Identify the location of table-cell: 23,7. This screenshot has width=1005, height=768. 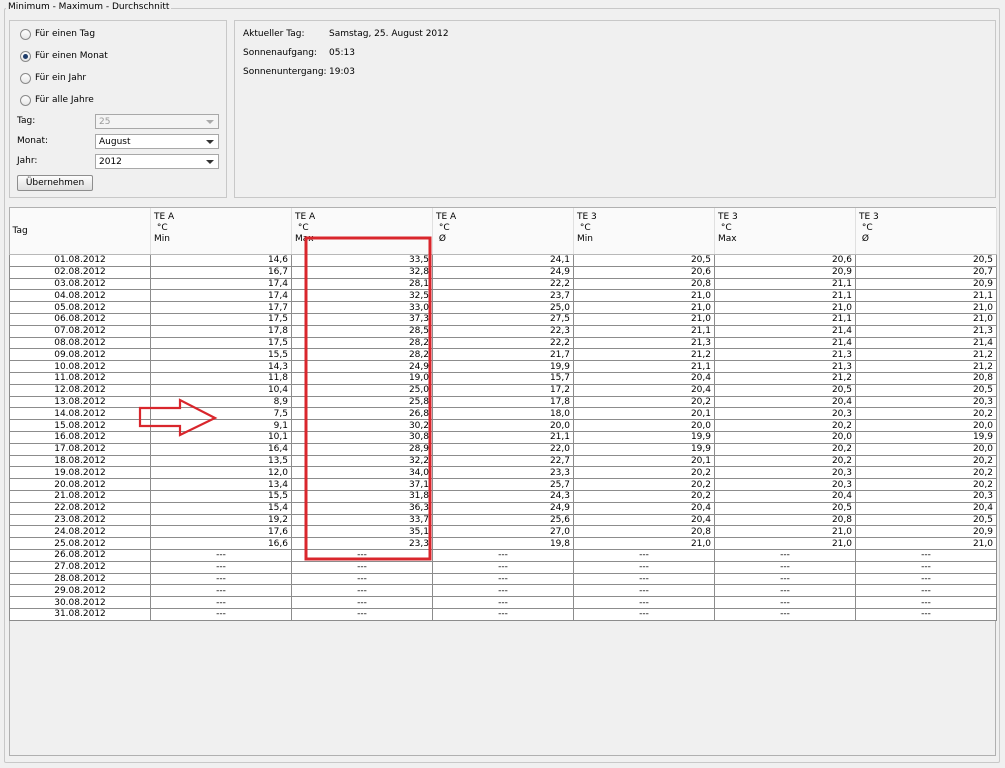
(503, 296).